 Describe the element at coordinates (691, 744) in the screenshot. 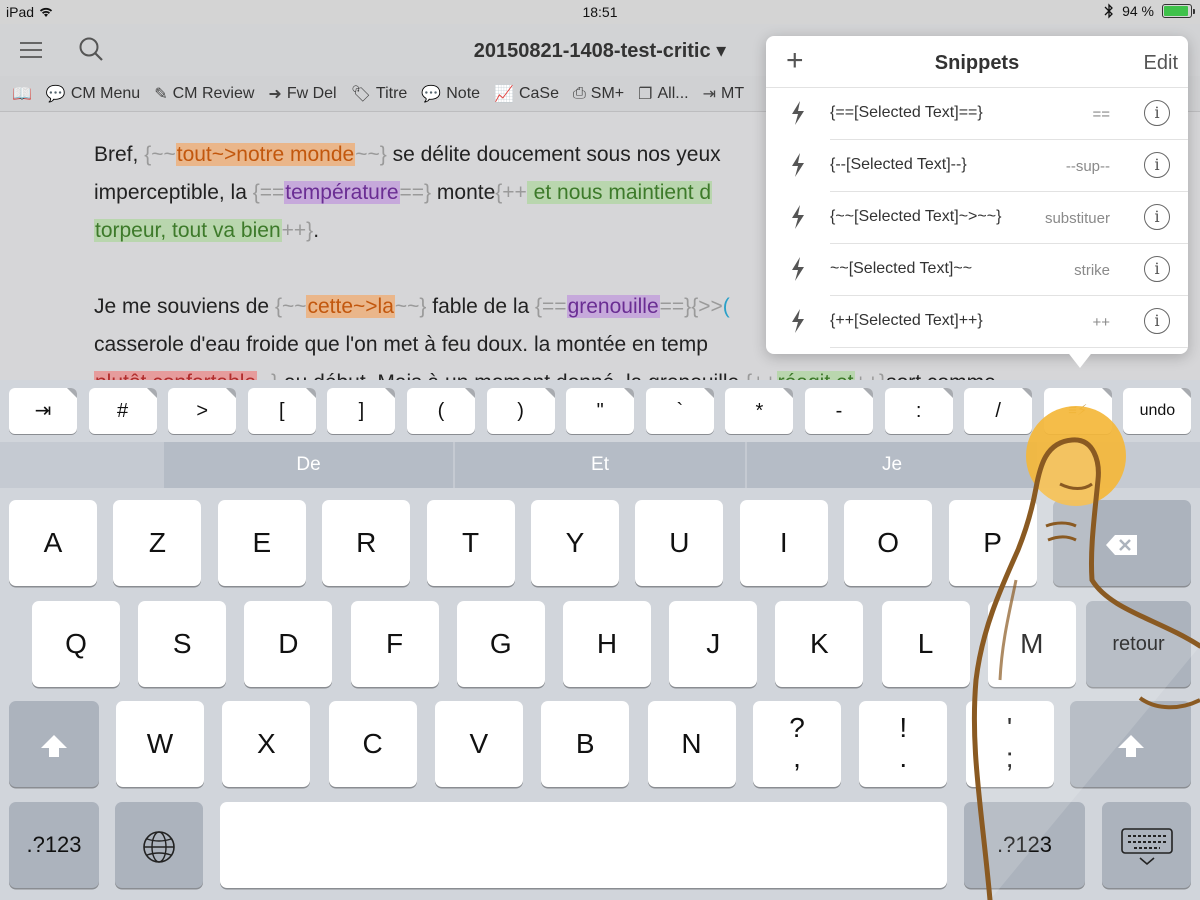

I see `key-n: N` at that location.